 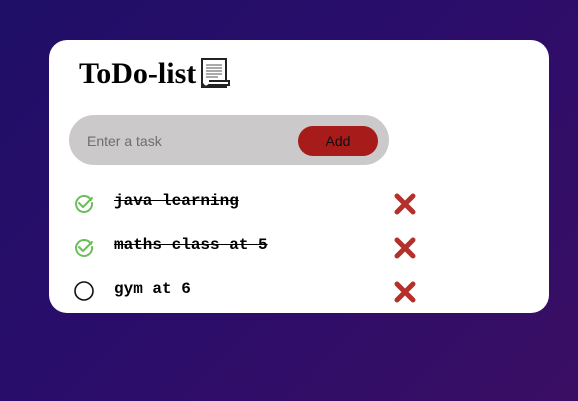 I want to click on header: ToDo-list, so click(x=155, y=74).